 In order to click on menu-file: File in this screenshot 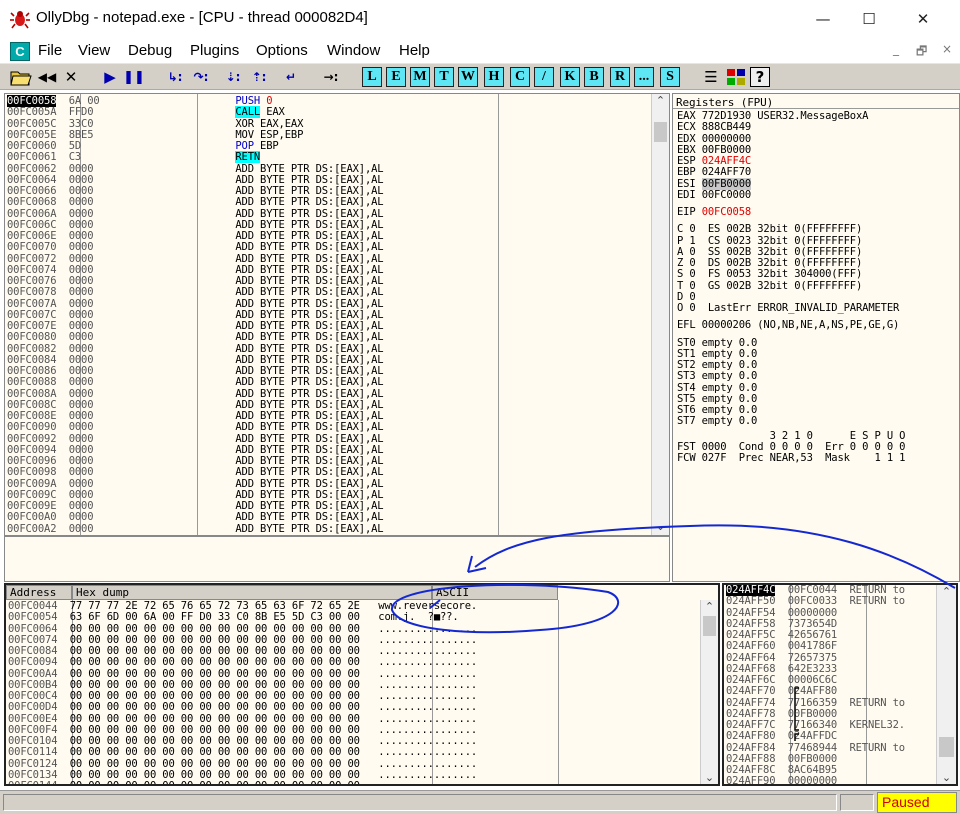, I will do `click(50, 50)`.